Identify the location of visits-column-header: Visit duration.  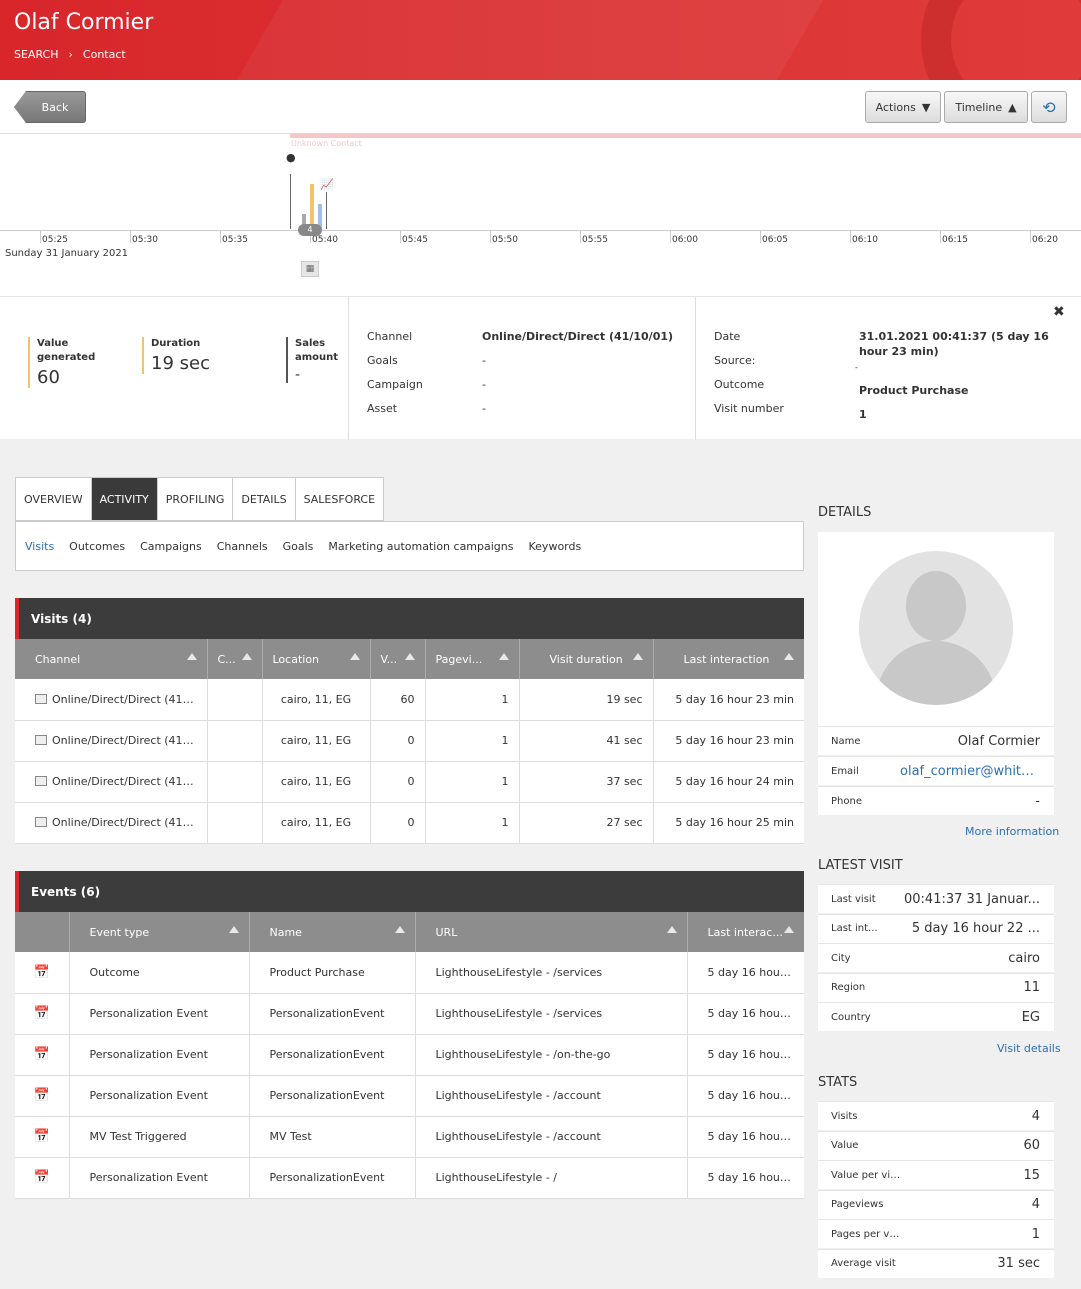
(585, 659).